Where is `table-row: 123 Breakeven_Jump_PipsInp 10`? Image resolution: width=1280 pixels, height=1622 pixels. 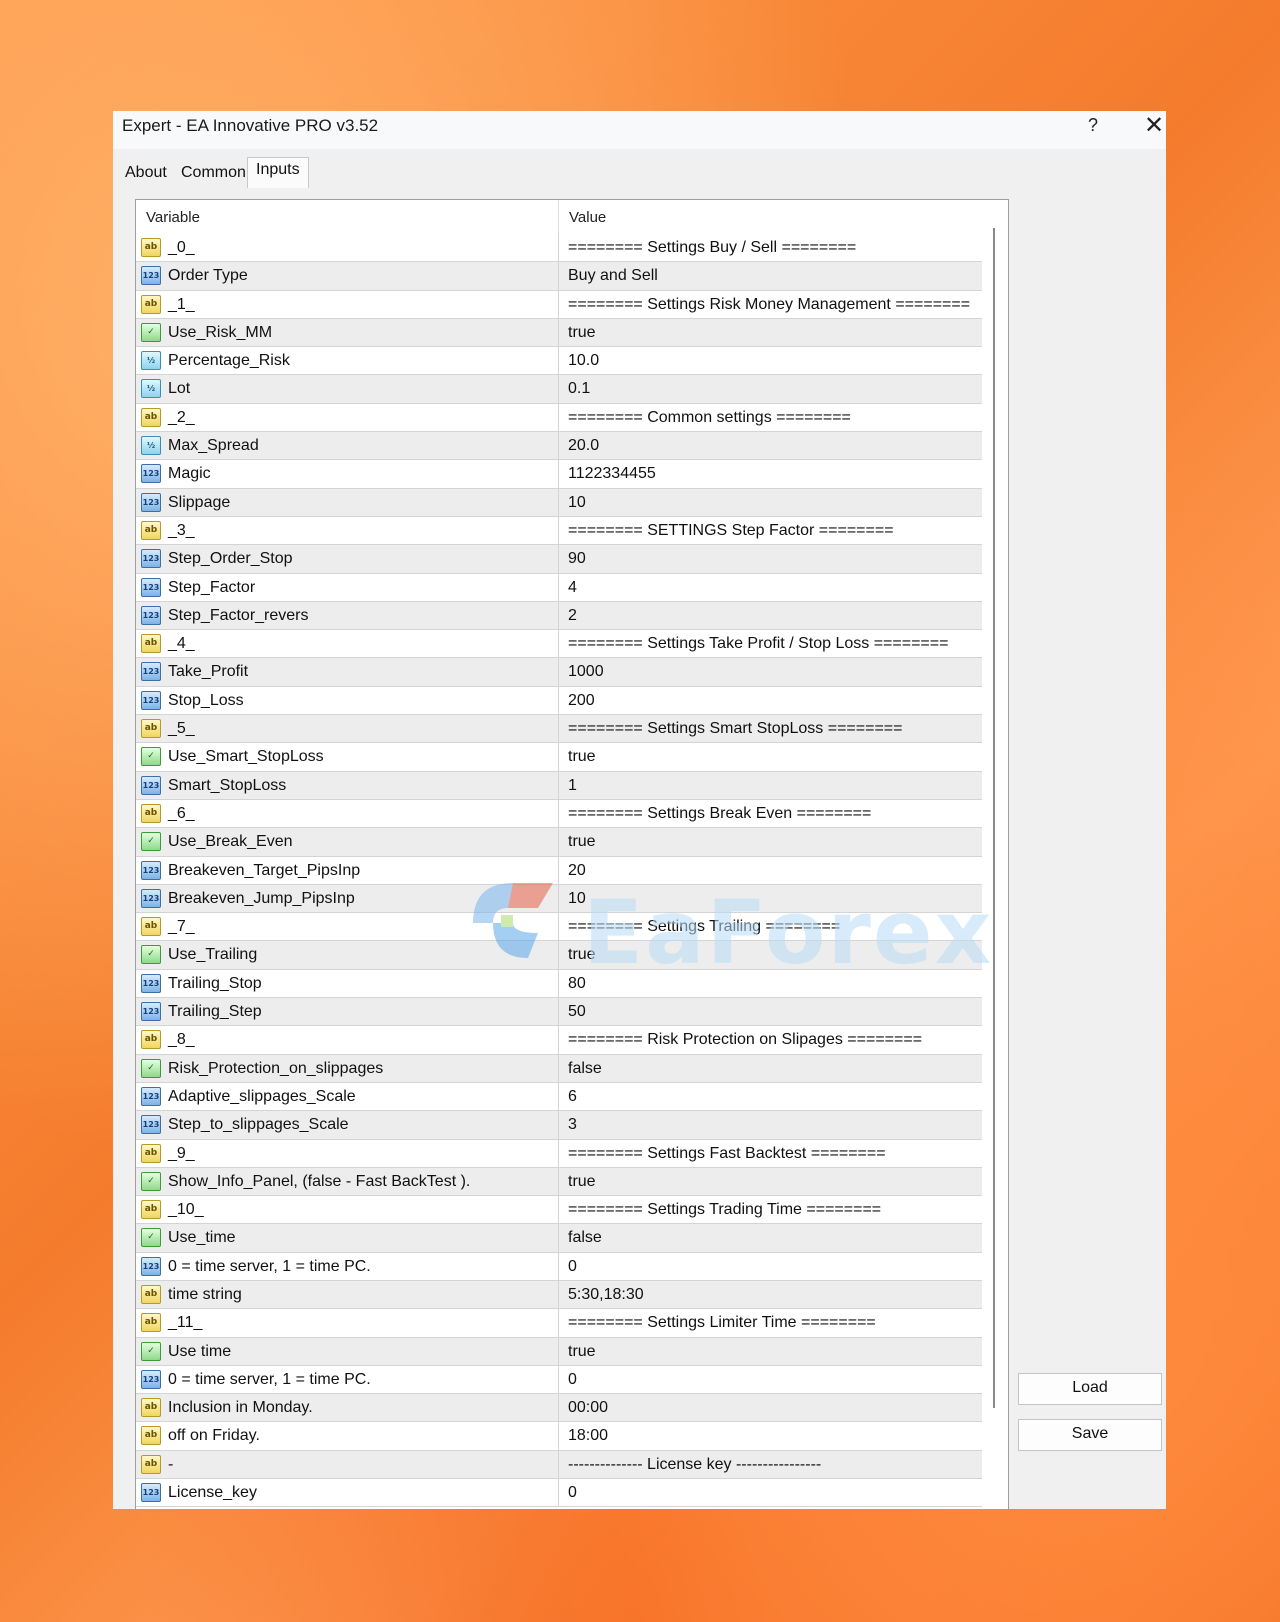 table-row: 123 Breakeven_Jump_PipsInp 10 is located at coordinates (559, 899).